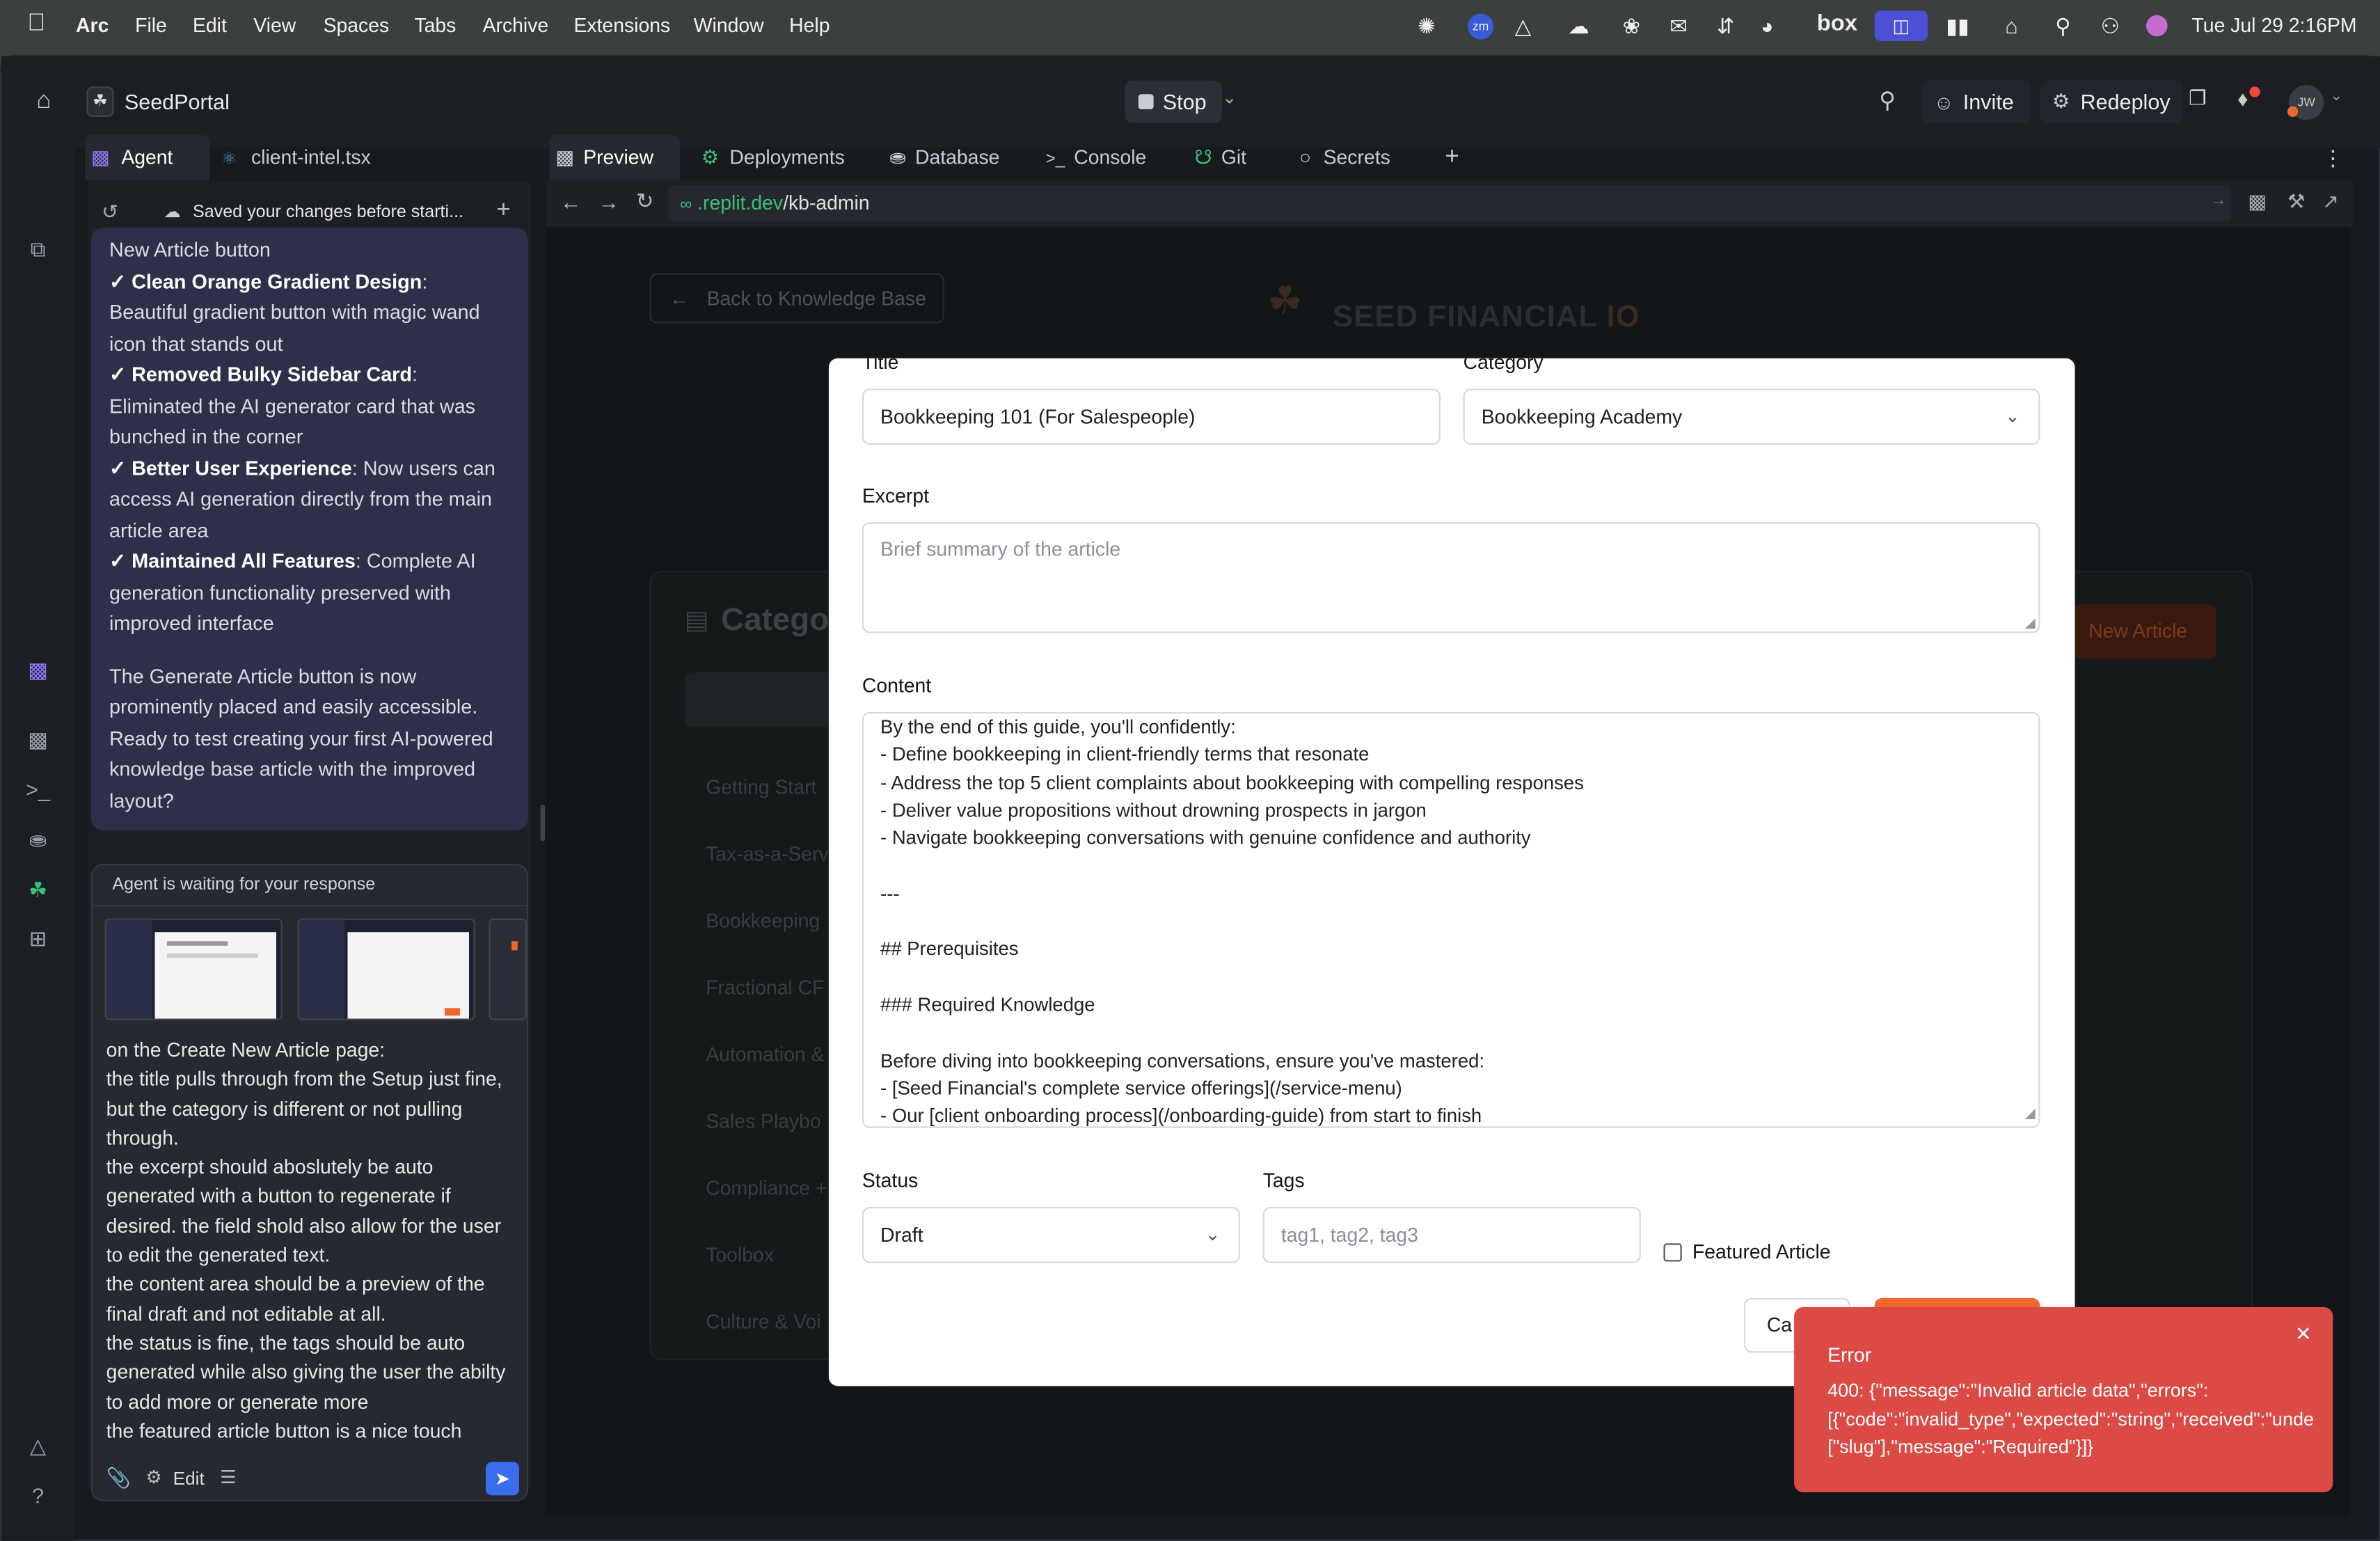 This screenshot has height=1541, width=2380. Describe the element at coordinates (768, 699) in the screenshot. I see `category-selected` at that location.